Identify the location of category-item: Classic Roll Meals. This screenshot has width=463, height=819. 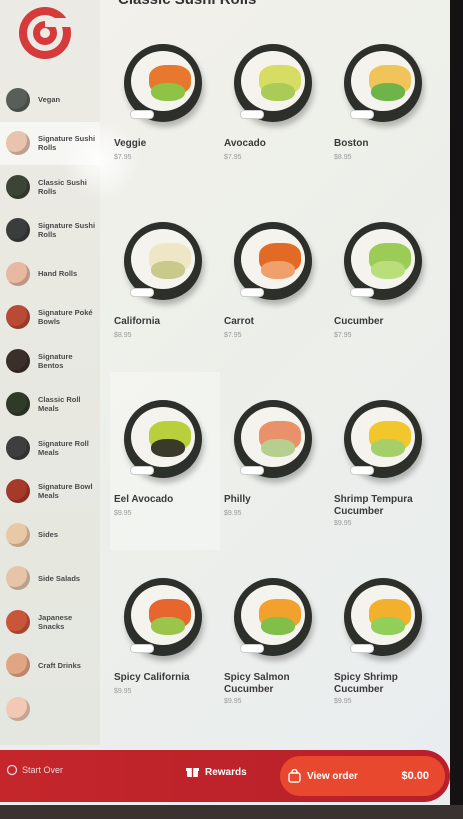
(50, 405).